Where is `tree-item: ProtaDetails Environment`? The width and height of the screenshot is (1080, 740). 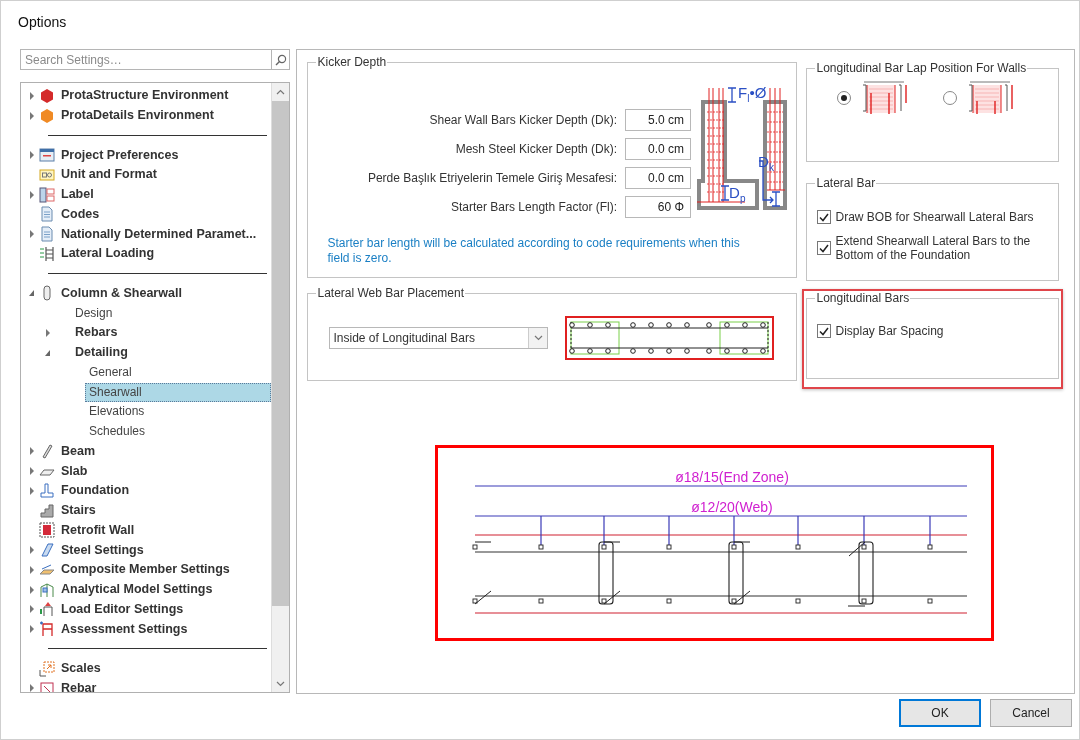 tree-item: ProtaDetails Environment is located at coordinates (137, 116).